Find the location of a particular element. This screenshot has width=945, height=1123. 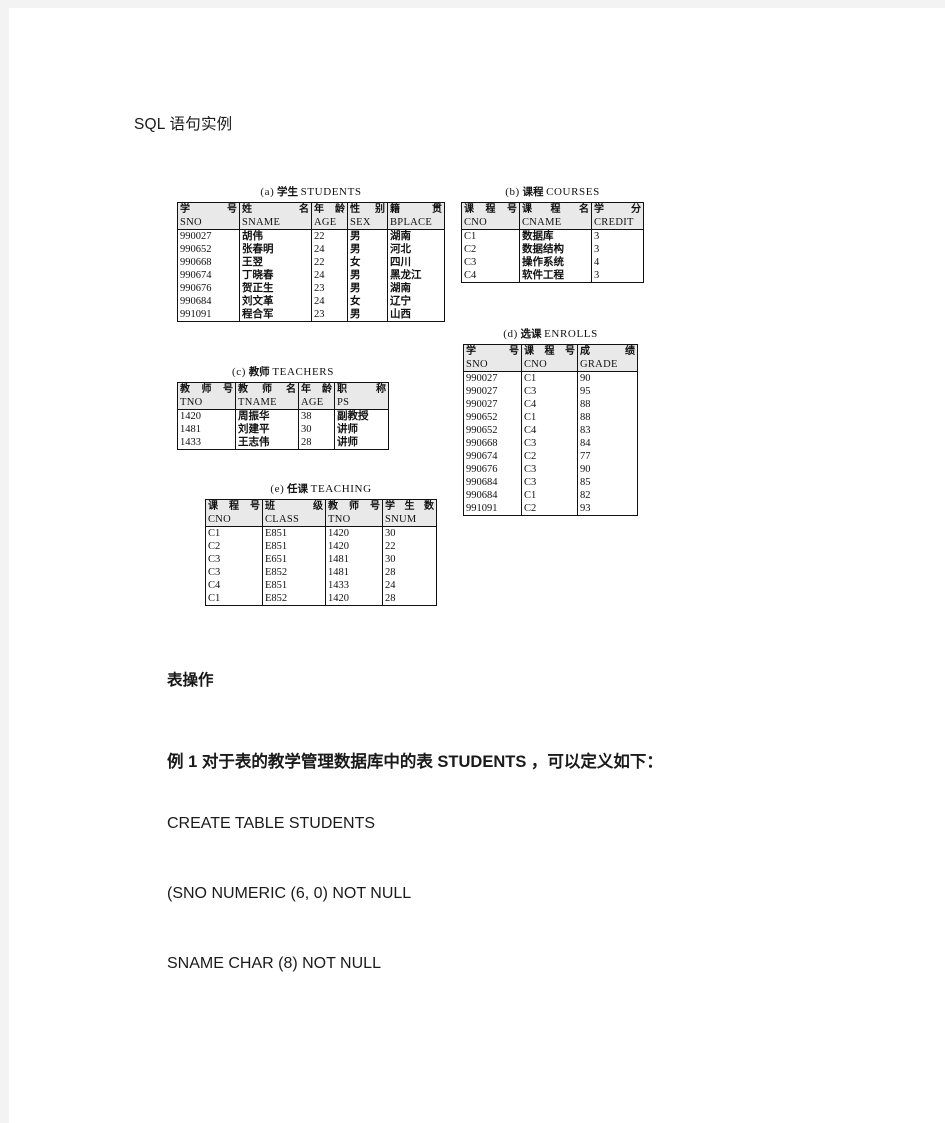

table-header-cn-row: 学 号学号 姓名 年龄 性别 籍贯 is located at coordinates (311, 209).